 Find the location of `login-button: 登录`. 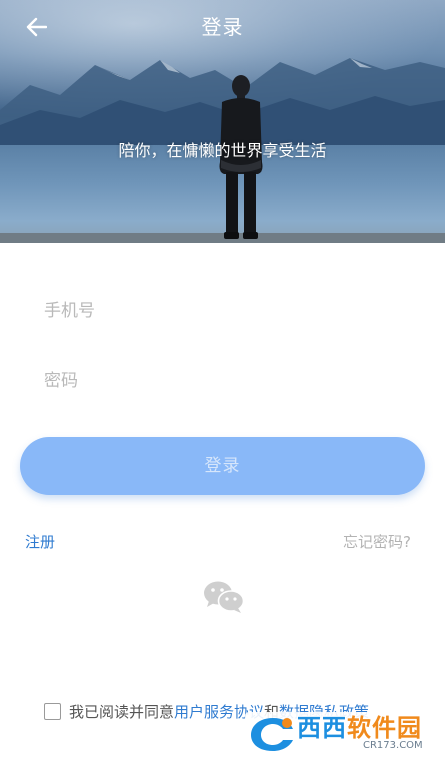

login-button: 登录 is located at coordinates (222, 466).